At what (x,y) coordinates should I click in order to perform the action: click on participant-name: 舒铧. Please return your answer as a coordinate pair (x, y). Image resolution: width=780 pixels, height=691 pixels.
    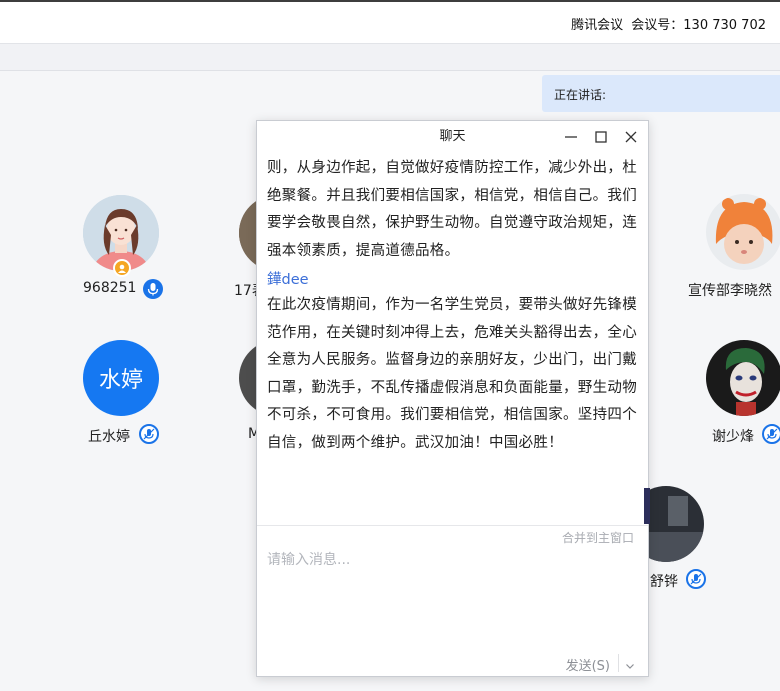
    Looking at the image, I should click on (664, 582).